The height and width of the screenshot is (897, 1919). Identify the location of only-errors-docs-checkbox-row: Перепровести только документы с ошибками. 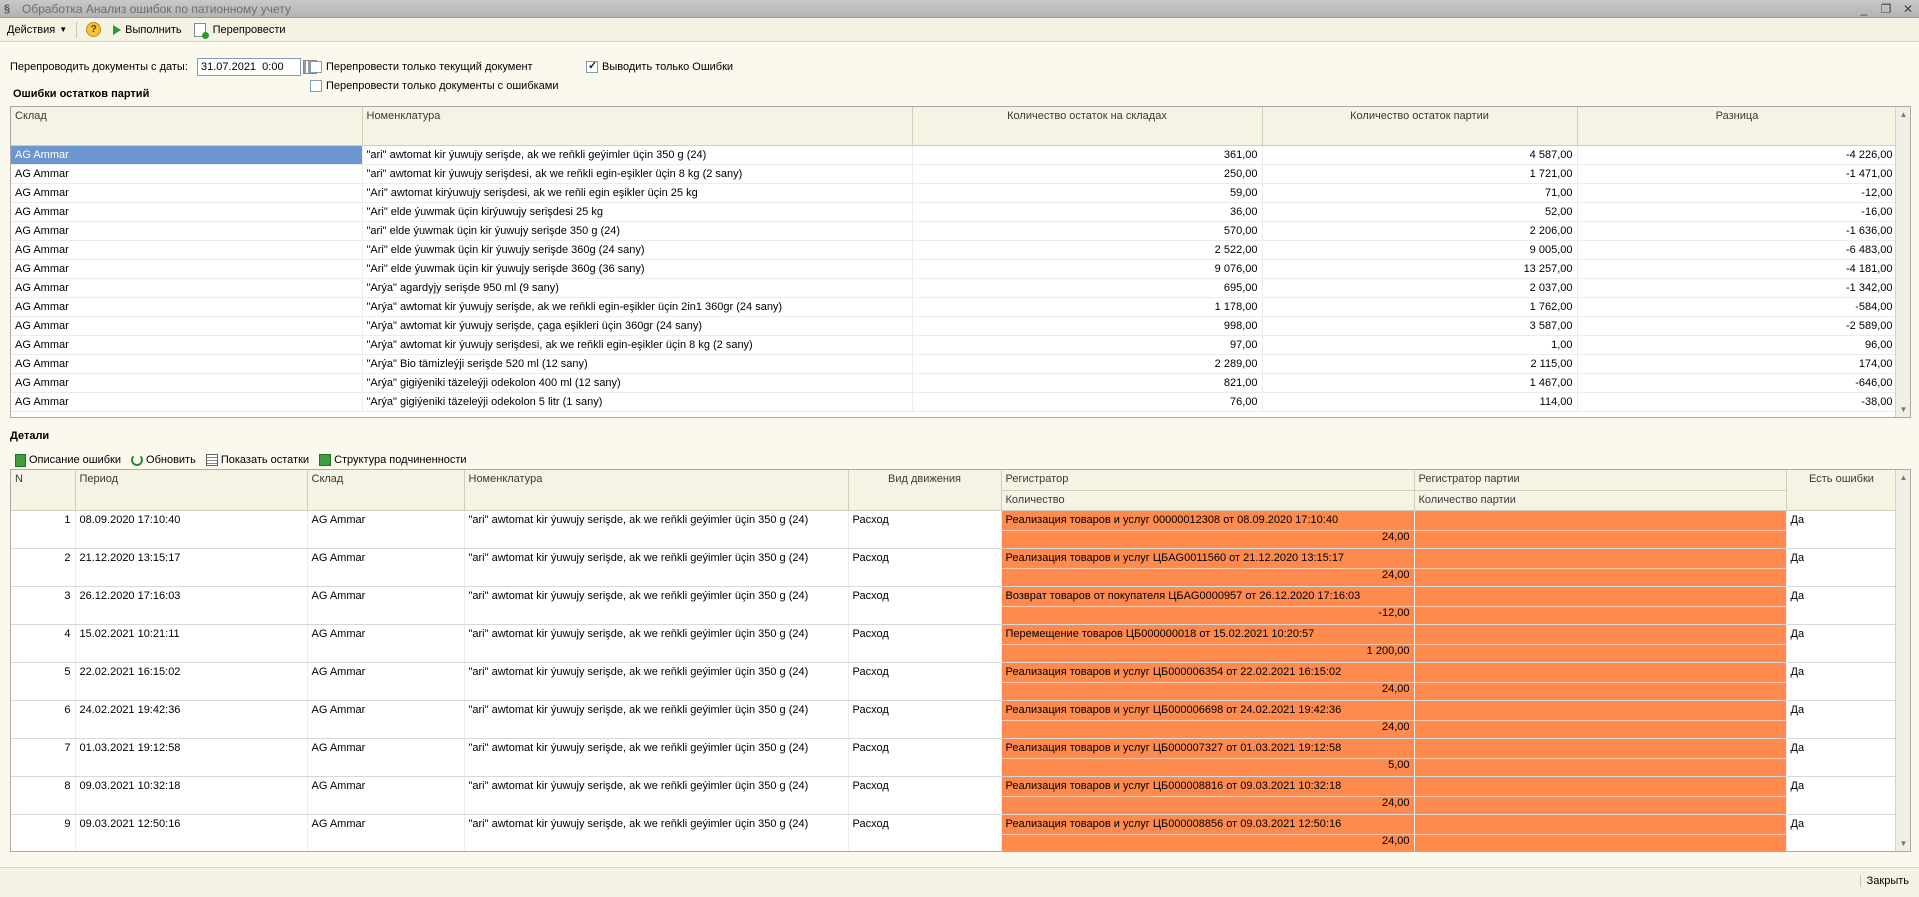
(434, 86).